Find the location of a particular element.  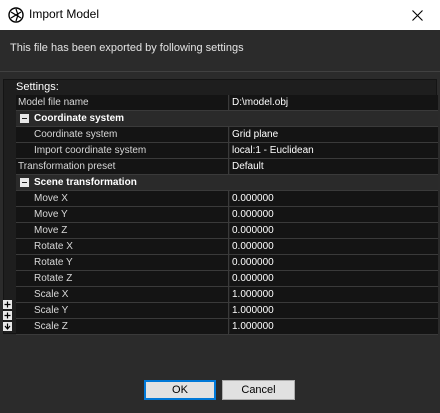

window-title: Import Model is located at coordinates (64, 14).